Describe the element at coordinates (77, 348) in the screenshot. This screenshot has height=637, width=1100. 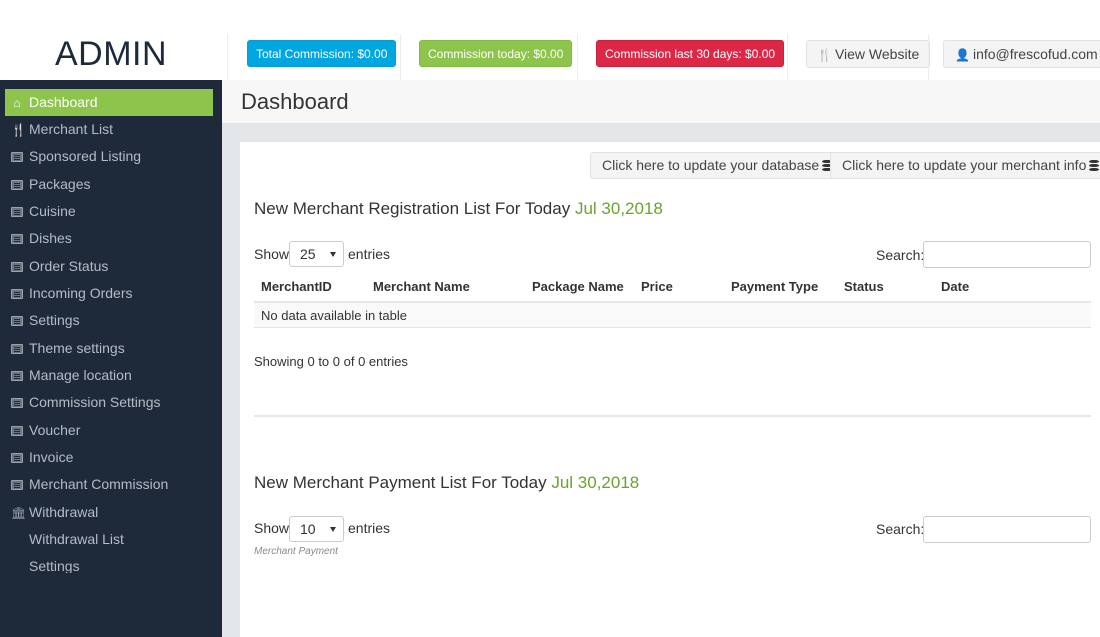
I see `sidebar-item-label: Theme settings` at that location.